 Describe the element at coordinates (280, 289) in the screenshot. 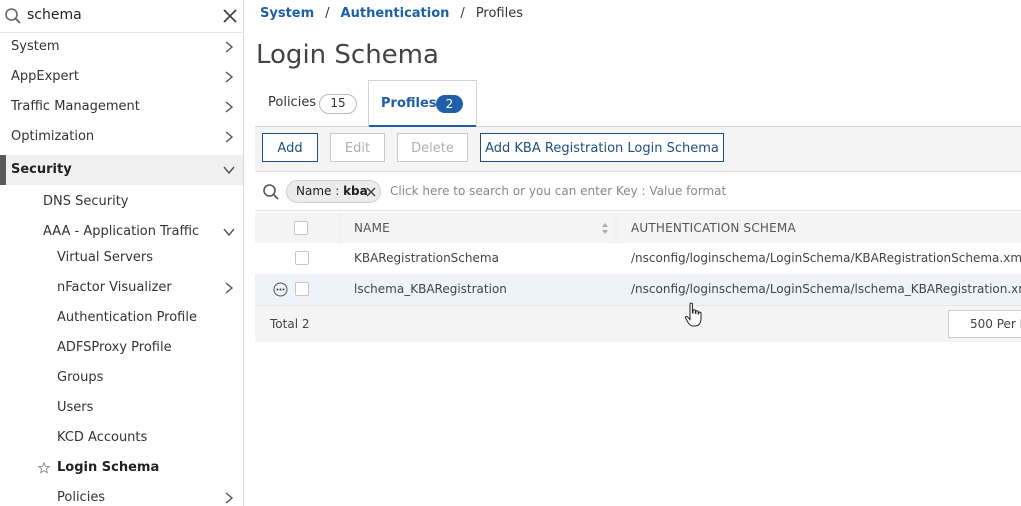

I see `more-options-icon` at that location.